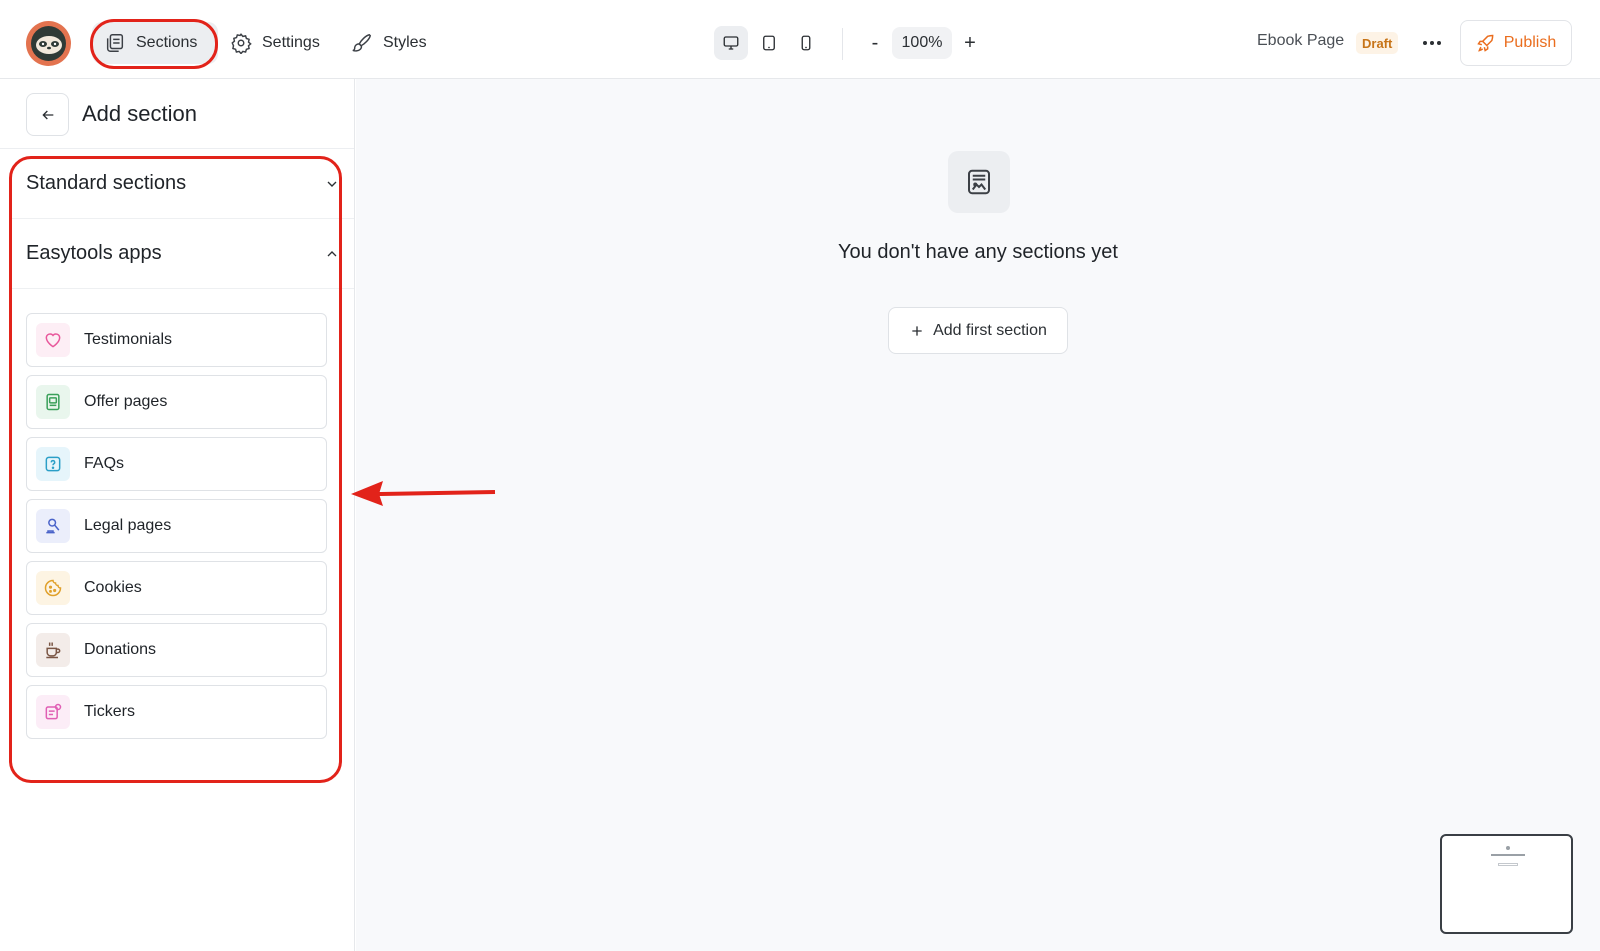  I want to click on app-item-faqs: FAQs, so click(176, 464).